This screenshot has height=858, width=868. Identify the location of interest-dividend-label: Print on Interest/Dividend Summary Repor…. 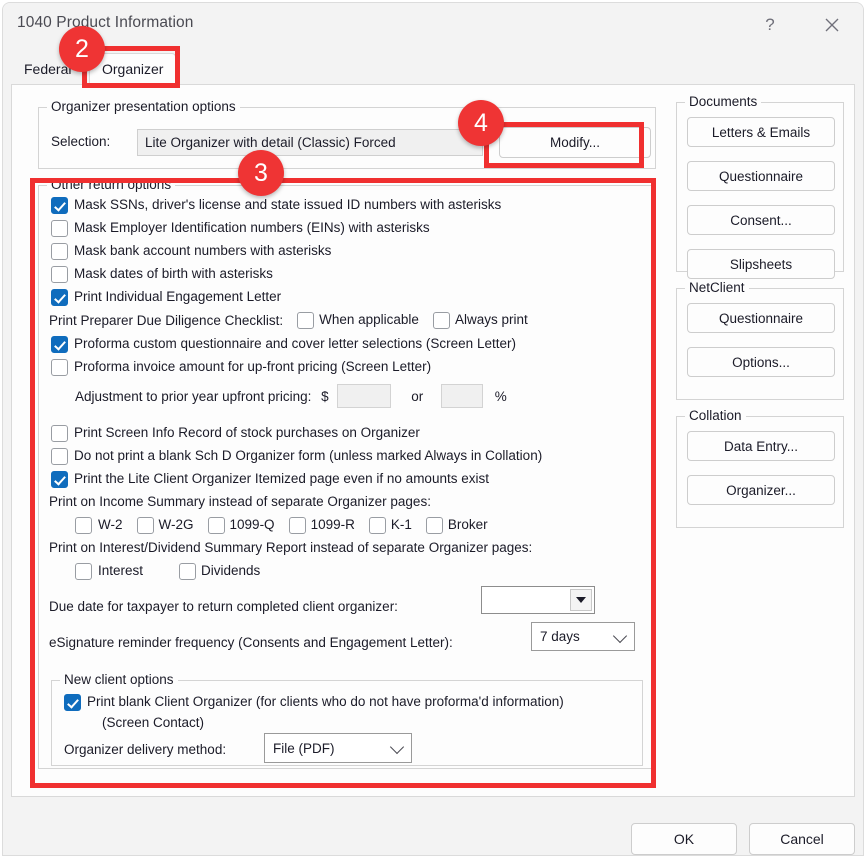
(291, 547).